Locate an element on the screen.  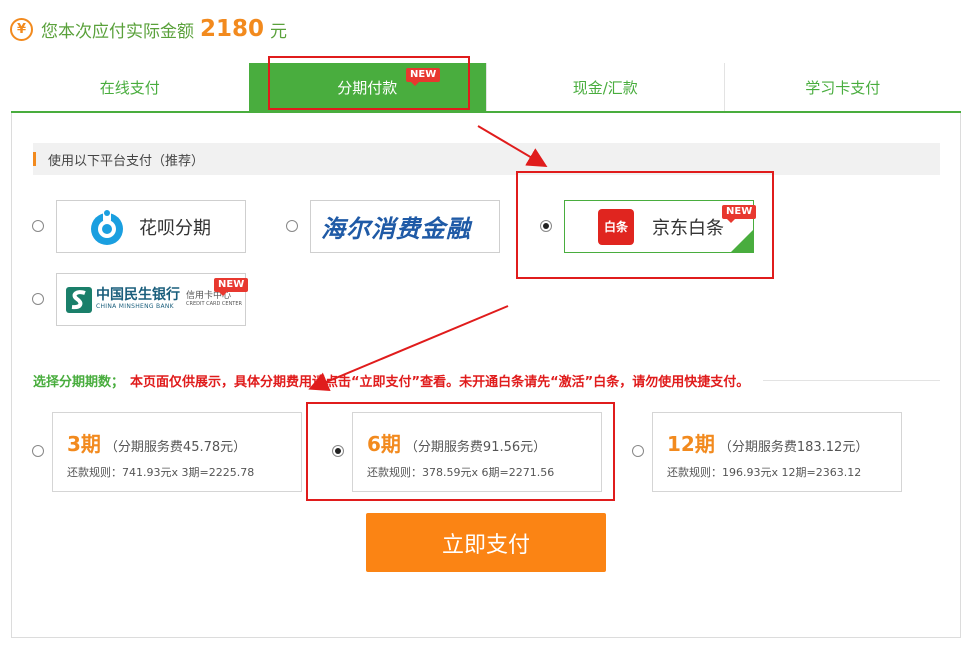
tab-label: 分期付款 is located at coordinates (367, 87).